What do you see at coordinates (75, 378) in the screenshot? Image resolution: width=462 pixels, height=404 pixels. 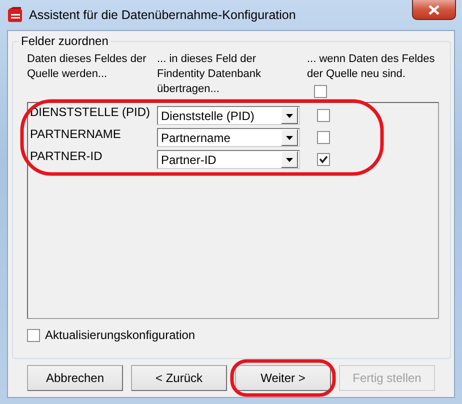 I see `button: Abbrechen` at bounding box center [75, 378].